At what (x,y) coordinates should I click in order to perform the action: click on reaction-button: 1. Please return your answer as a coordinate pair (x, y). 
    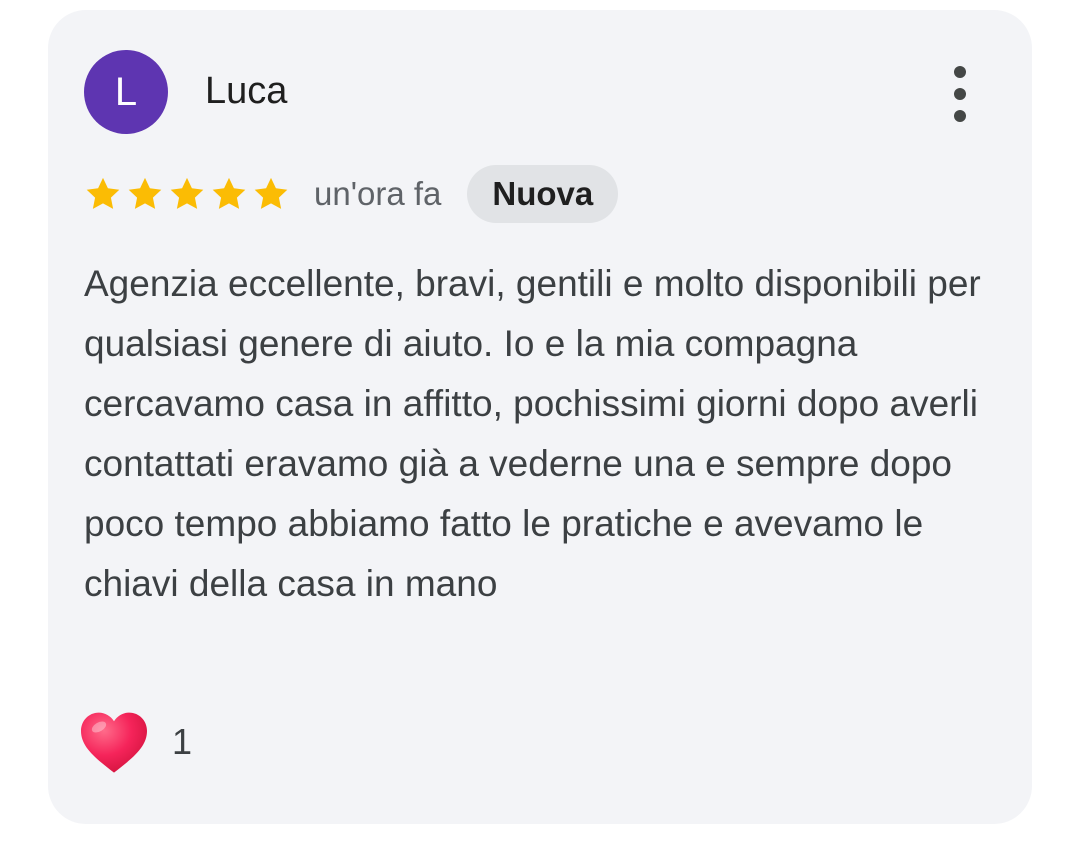
    Looking at the image, I should click on (135, 742).